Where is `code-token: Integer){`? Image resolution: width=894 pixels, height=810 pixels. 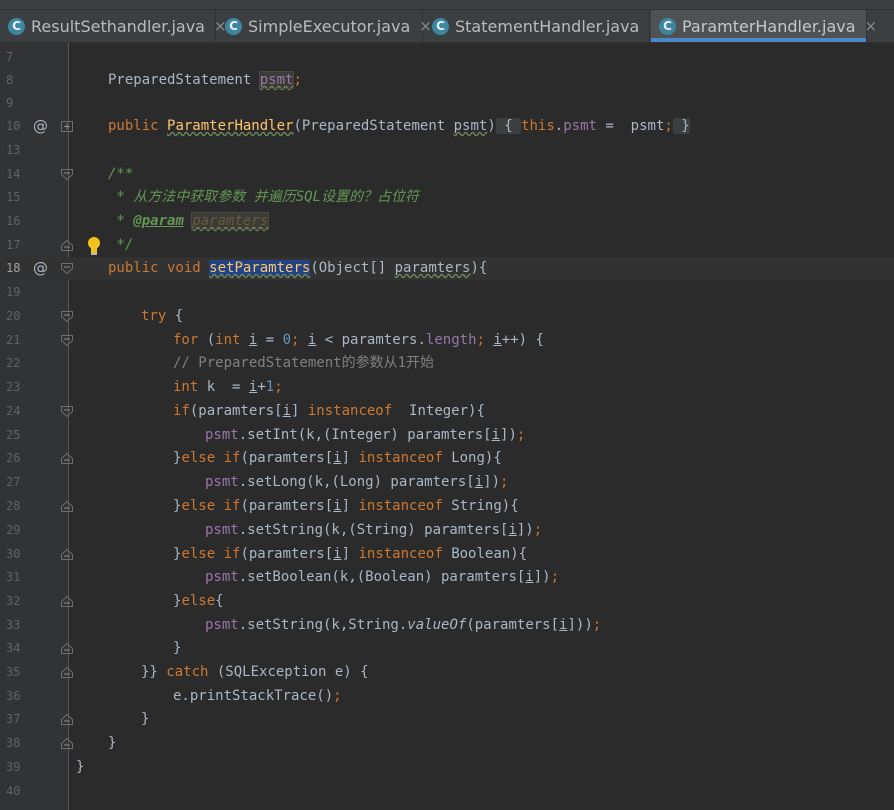
code-token: Integer){ is located at coordinates (447, 411).